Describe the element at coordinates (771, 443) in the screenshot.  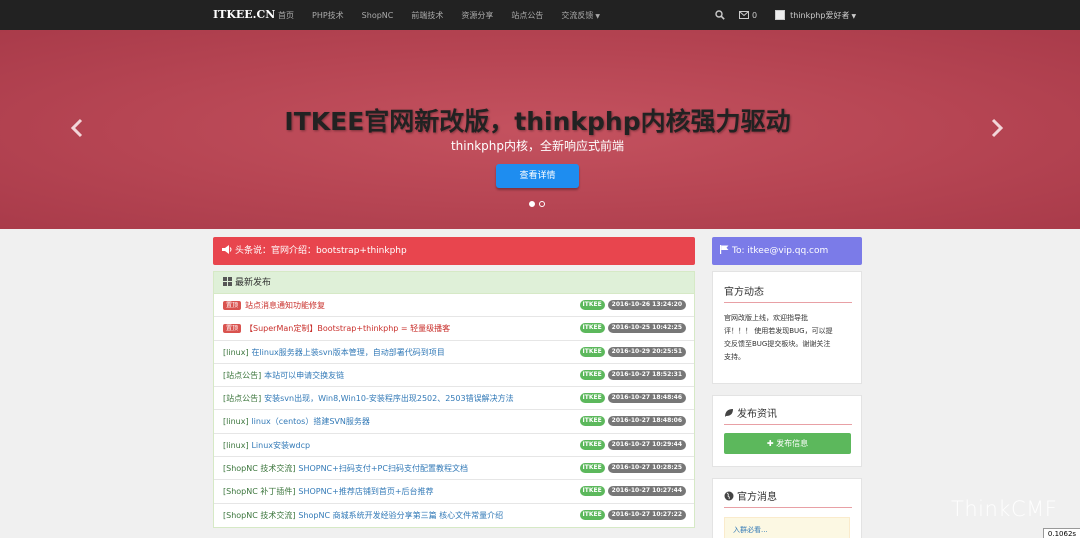
I see `plus-icon: ✚` at that location.